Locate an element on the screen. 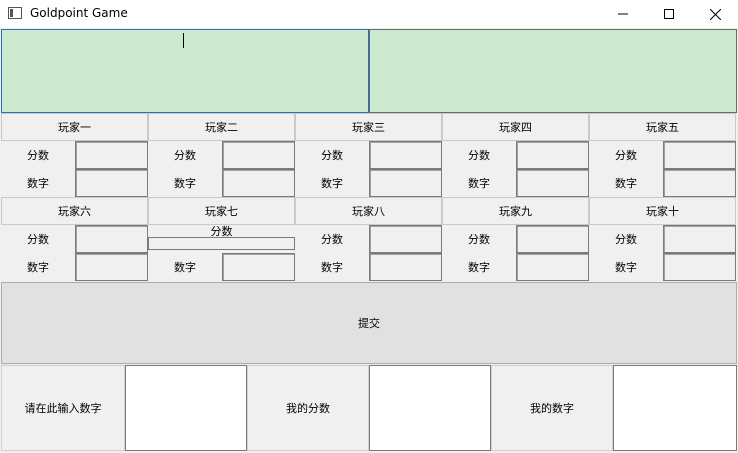 The width and height of the screenshot is (738, 453). player-header: 玩家二 is located at coordinates (221, 127).